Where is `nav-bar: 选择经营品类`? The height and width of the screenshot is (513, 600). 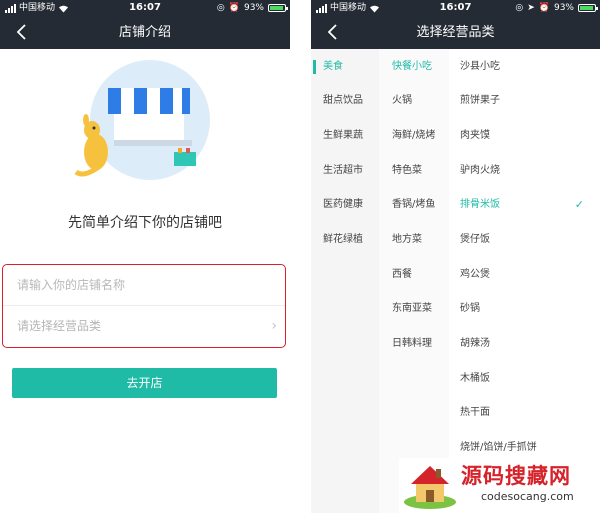 nav-bar: 选择经营品类 is located at coordinates (455, 32).